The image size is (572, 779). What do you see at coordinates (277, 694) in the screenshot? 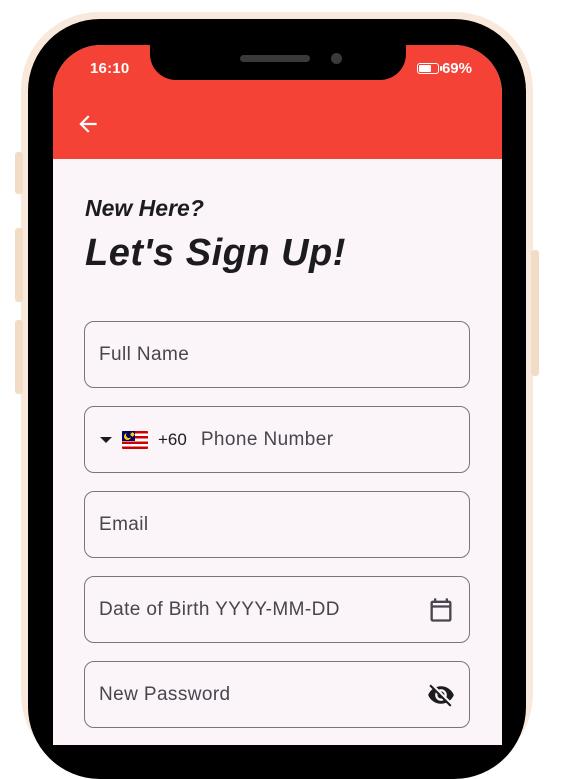
I see `new-password-field: New Password` at bounding box center [277, 694].